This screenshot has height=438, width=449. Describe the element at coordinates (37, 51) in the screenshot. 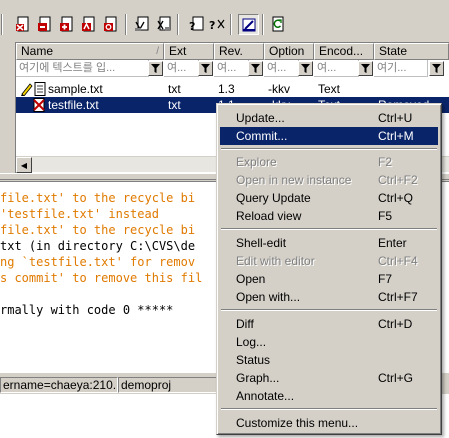

I see `column-header-label: Name` at that location.